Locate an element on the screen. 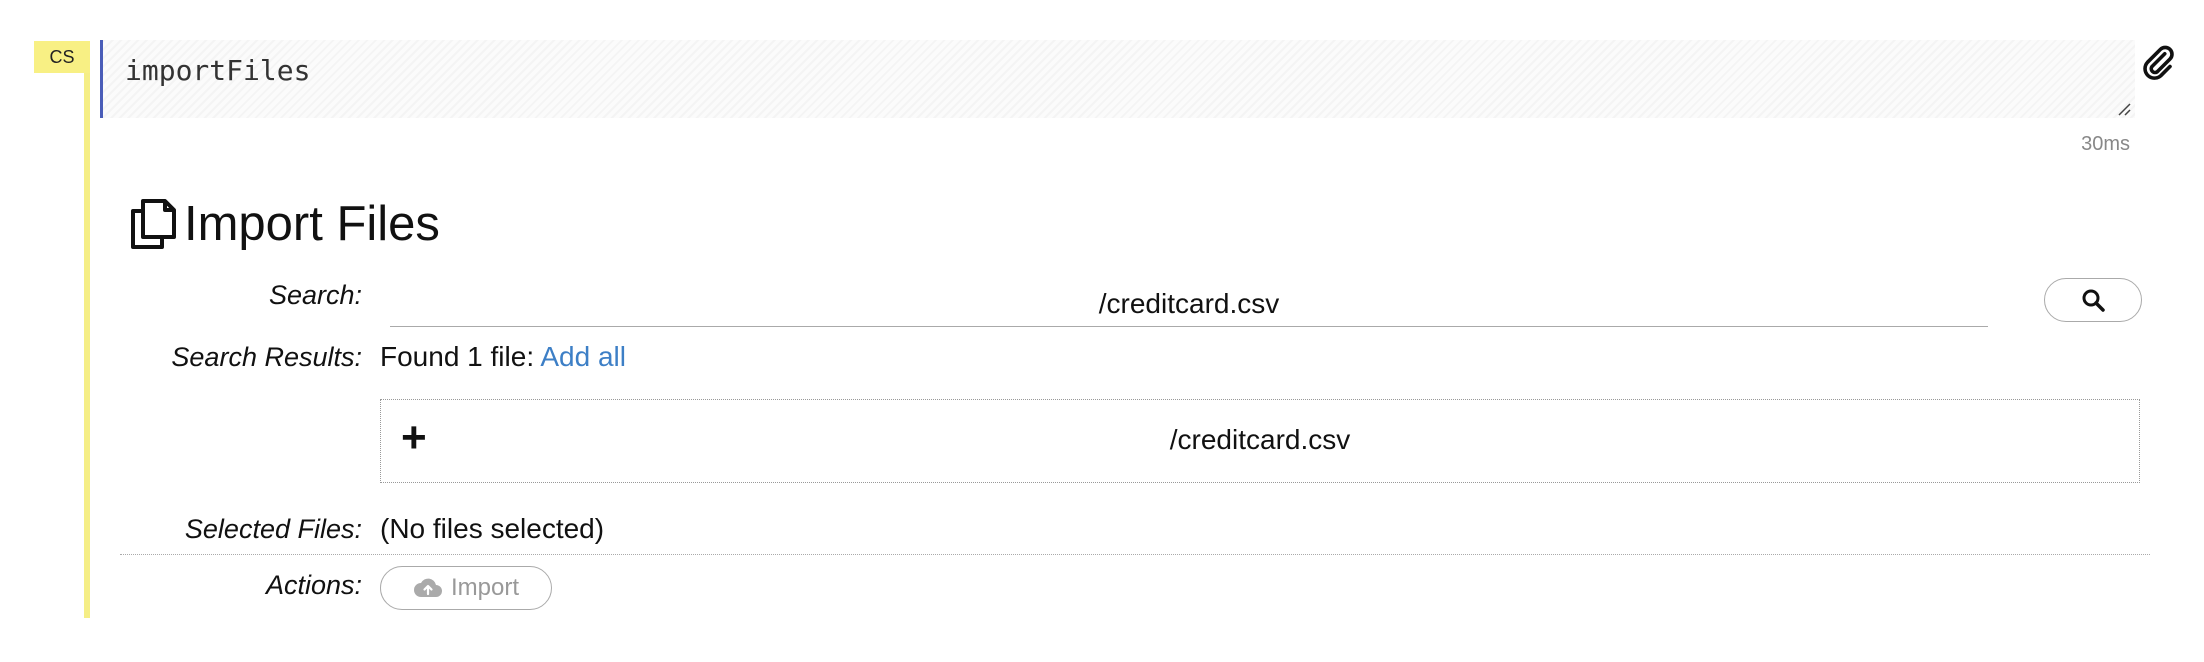 The height and width of the screenshot is (662, 2204). page-title: Import Files is located at coordinates (312, 224).